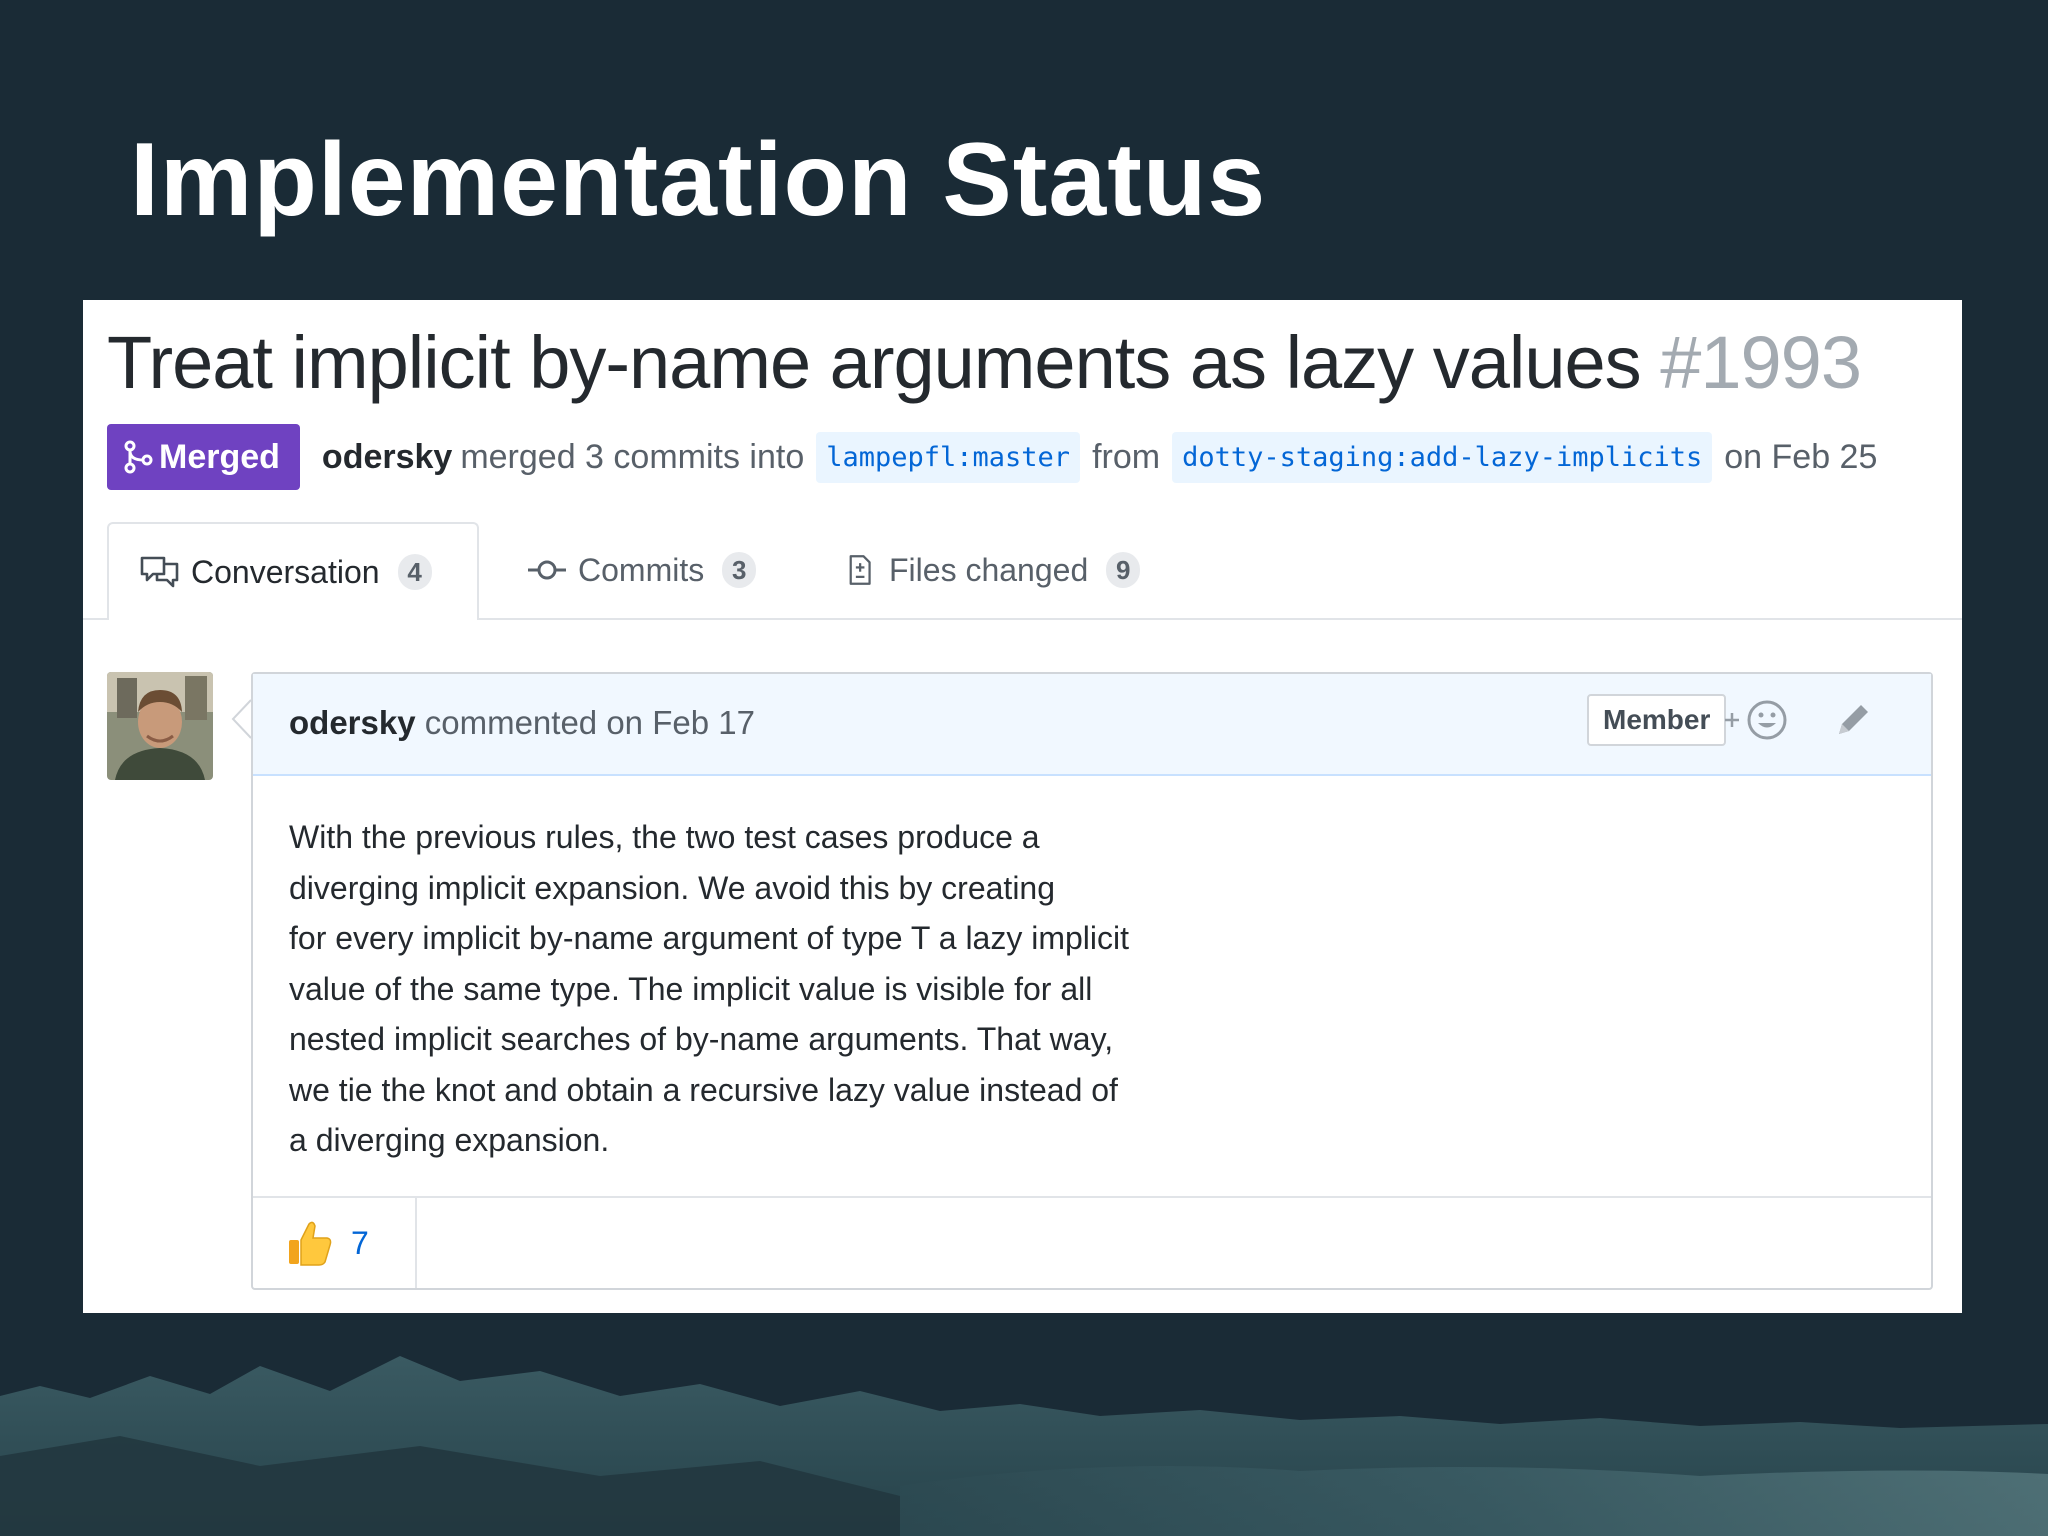 The height and width of the screenshot is (1536, 2048). What do you see at coordinates (360, 1242) in the screenshot?
I see `thumbs-up-count: 7` at bounding box center [360, 1242].